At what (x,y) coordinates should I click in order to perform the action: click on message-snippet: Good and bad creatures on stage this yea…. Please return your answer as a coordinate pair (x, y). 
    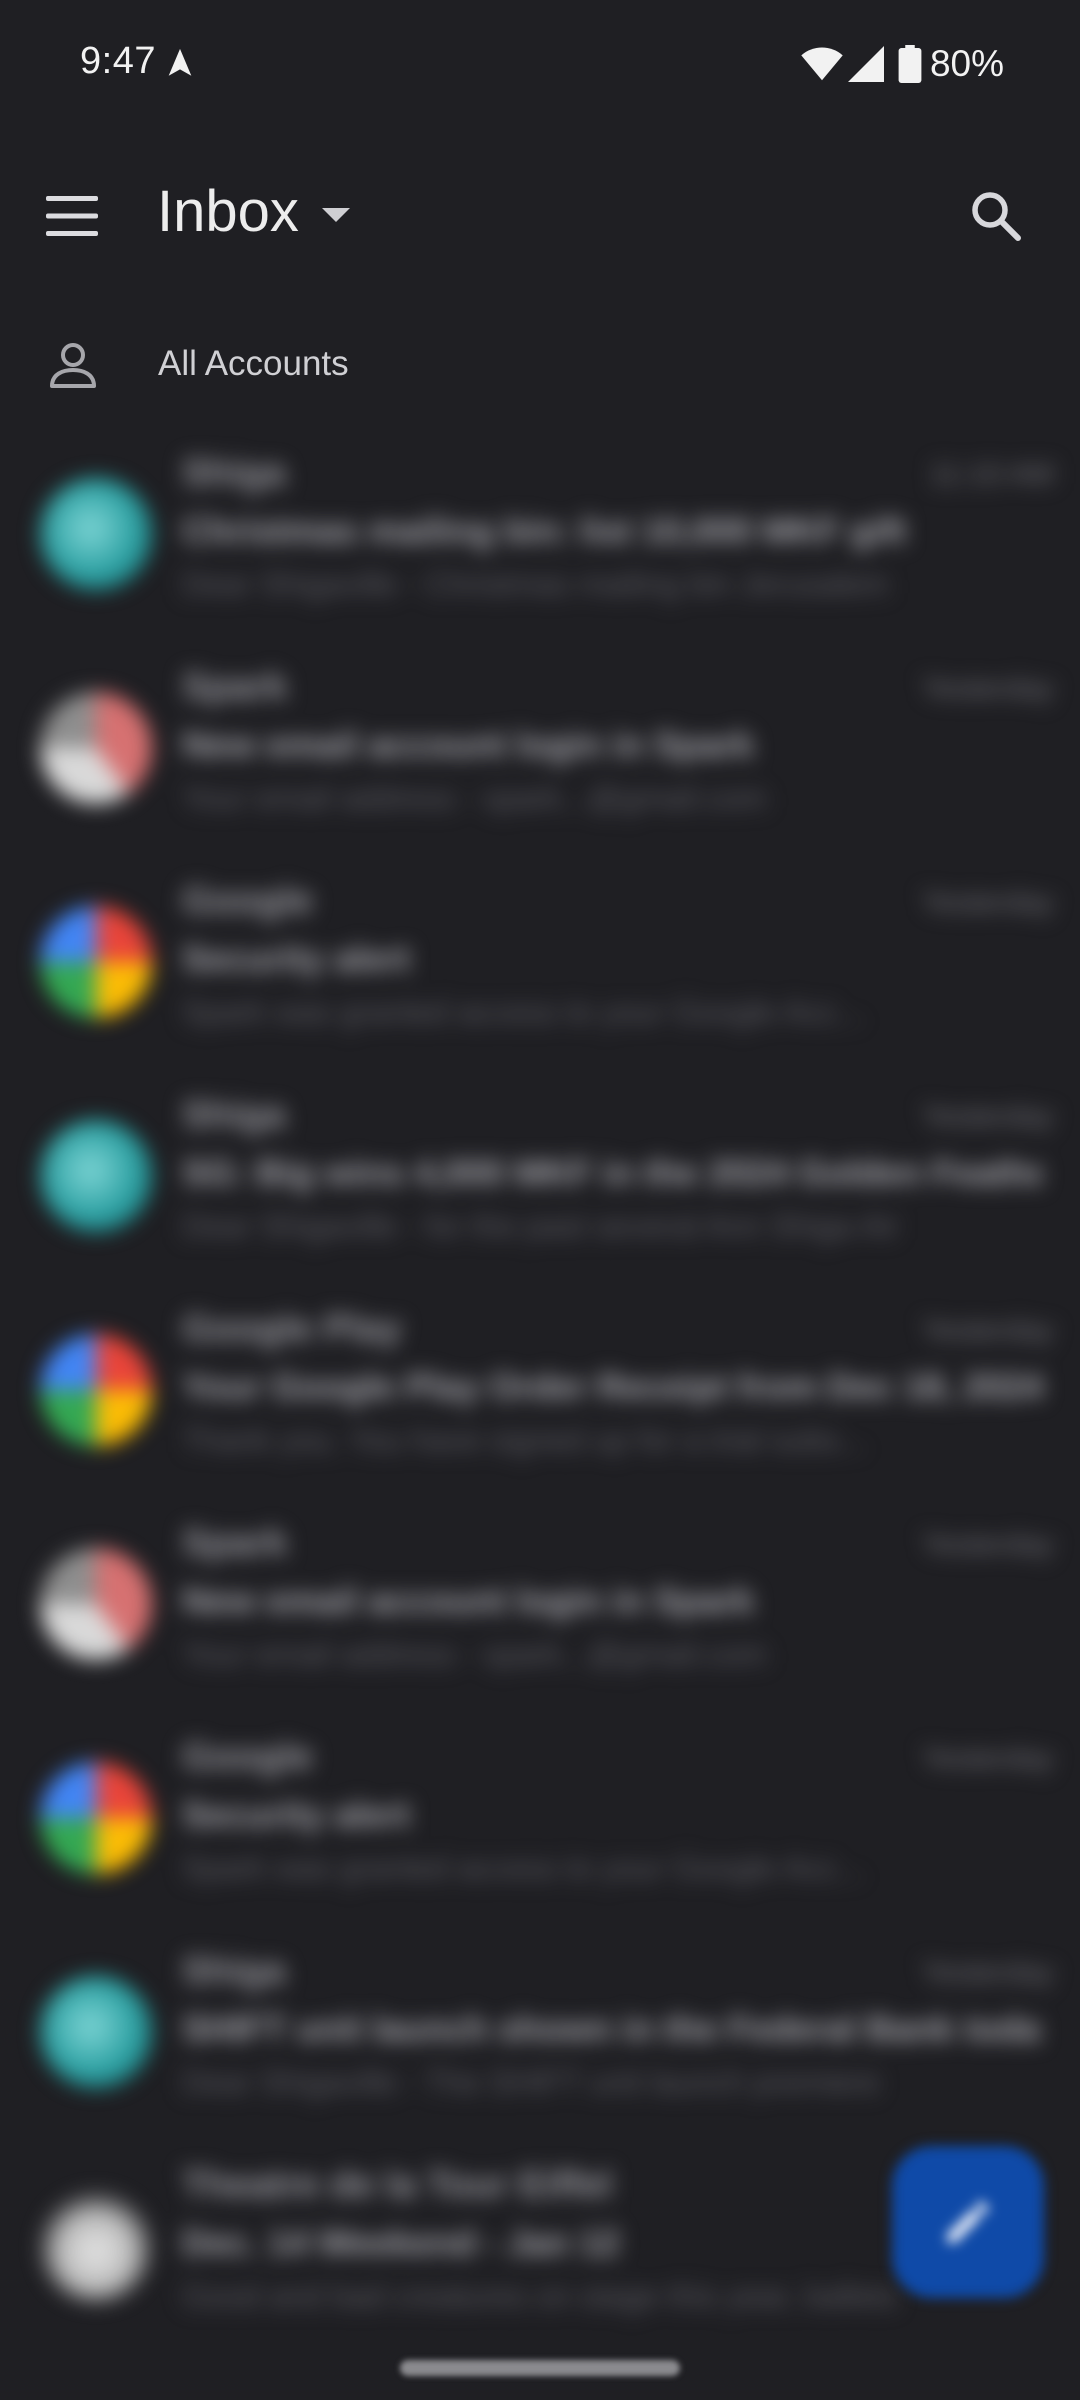
    Looking at the image, I should click on (540, 2296).